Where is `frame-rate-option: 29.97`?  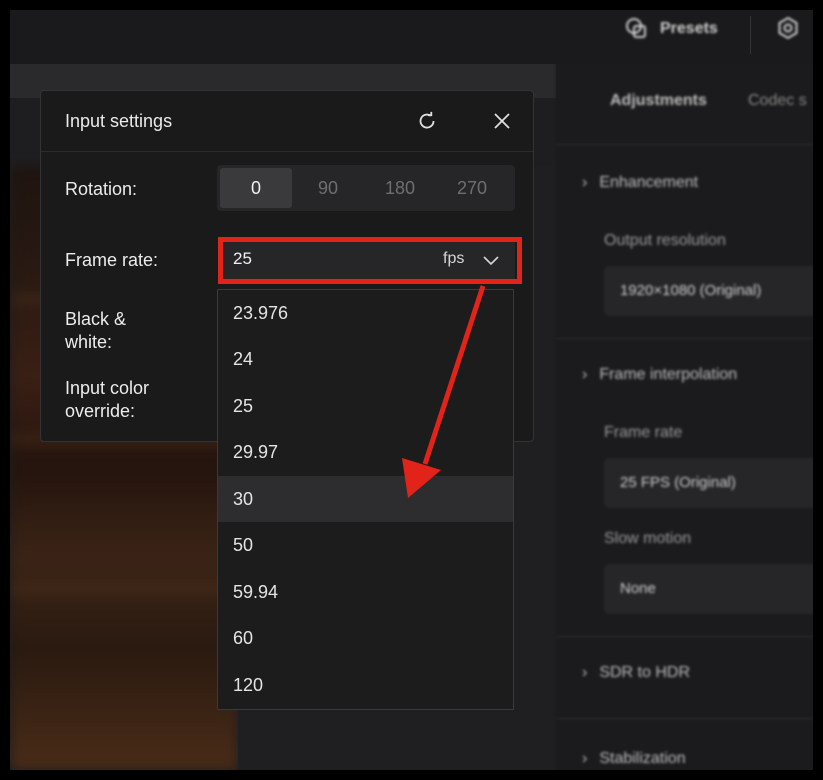
frame-rate-option: 29.97 is located at coordinates (365, 452).